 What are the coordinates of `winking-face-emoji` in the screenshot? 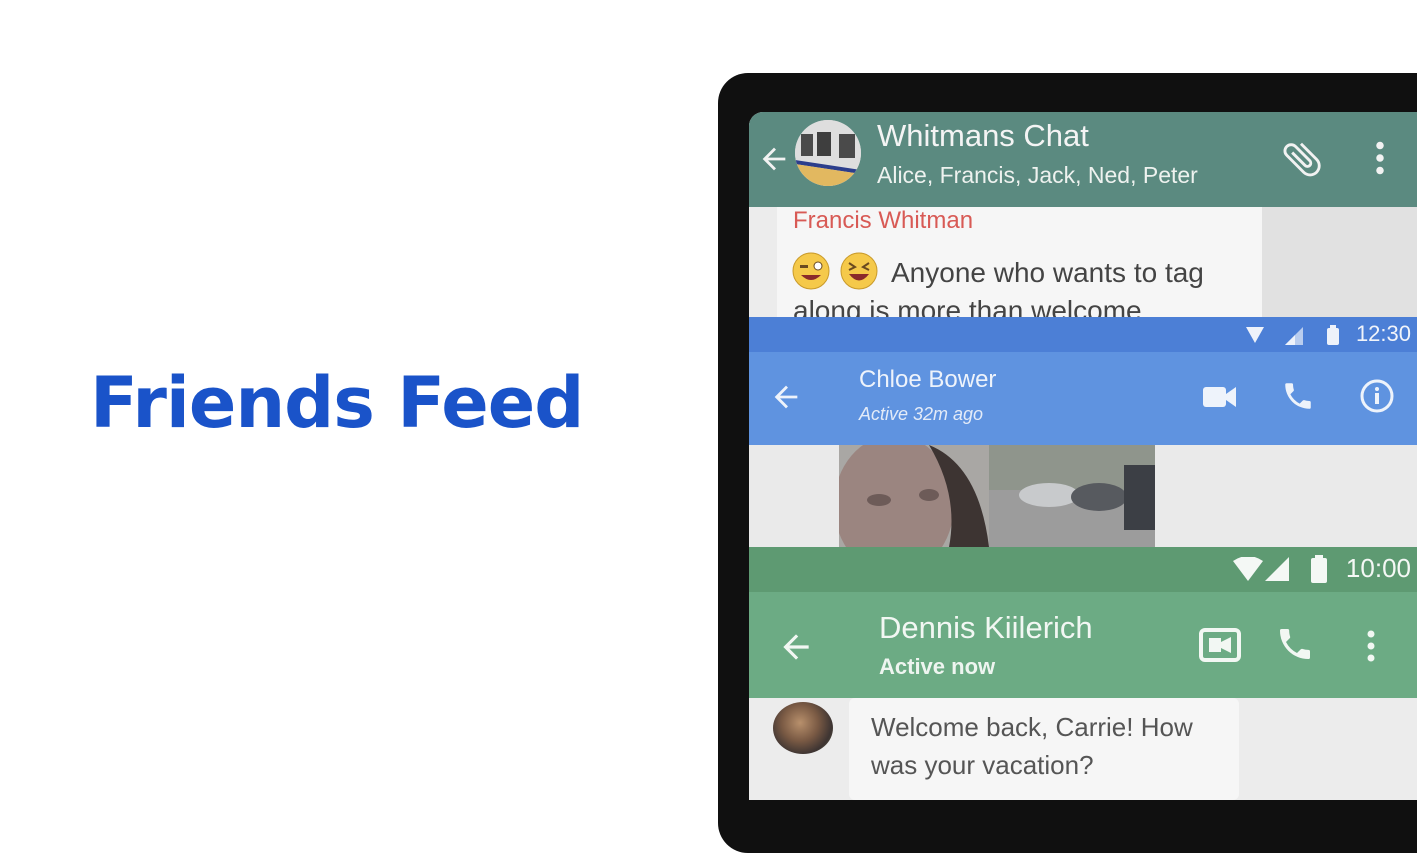 It's located at (811, 271).